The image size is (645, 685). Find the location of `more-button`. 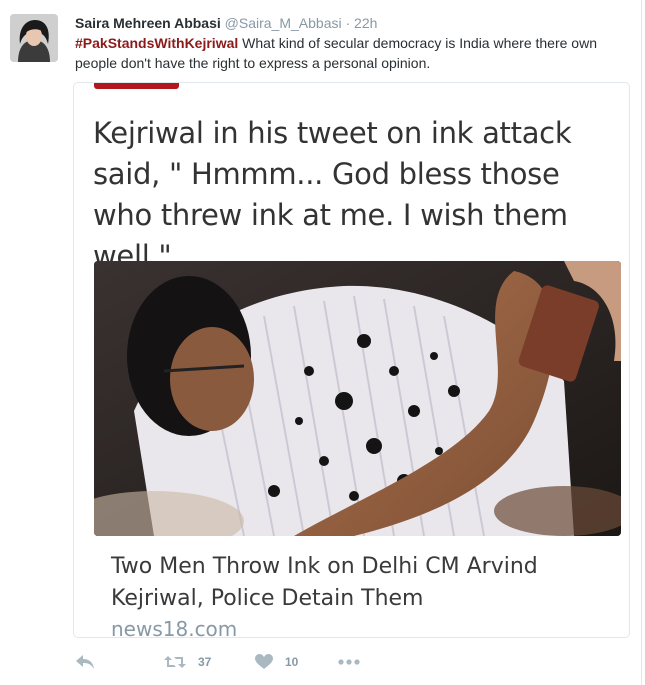

more-button is located at coordinates (349, 662).